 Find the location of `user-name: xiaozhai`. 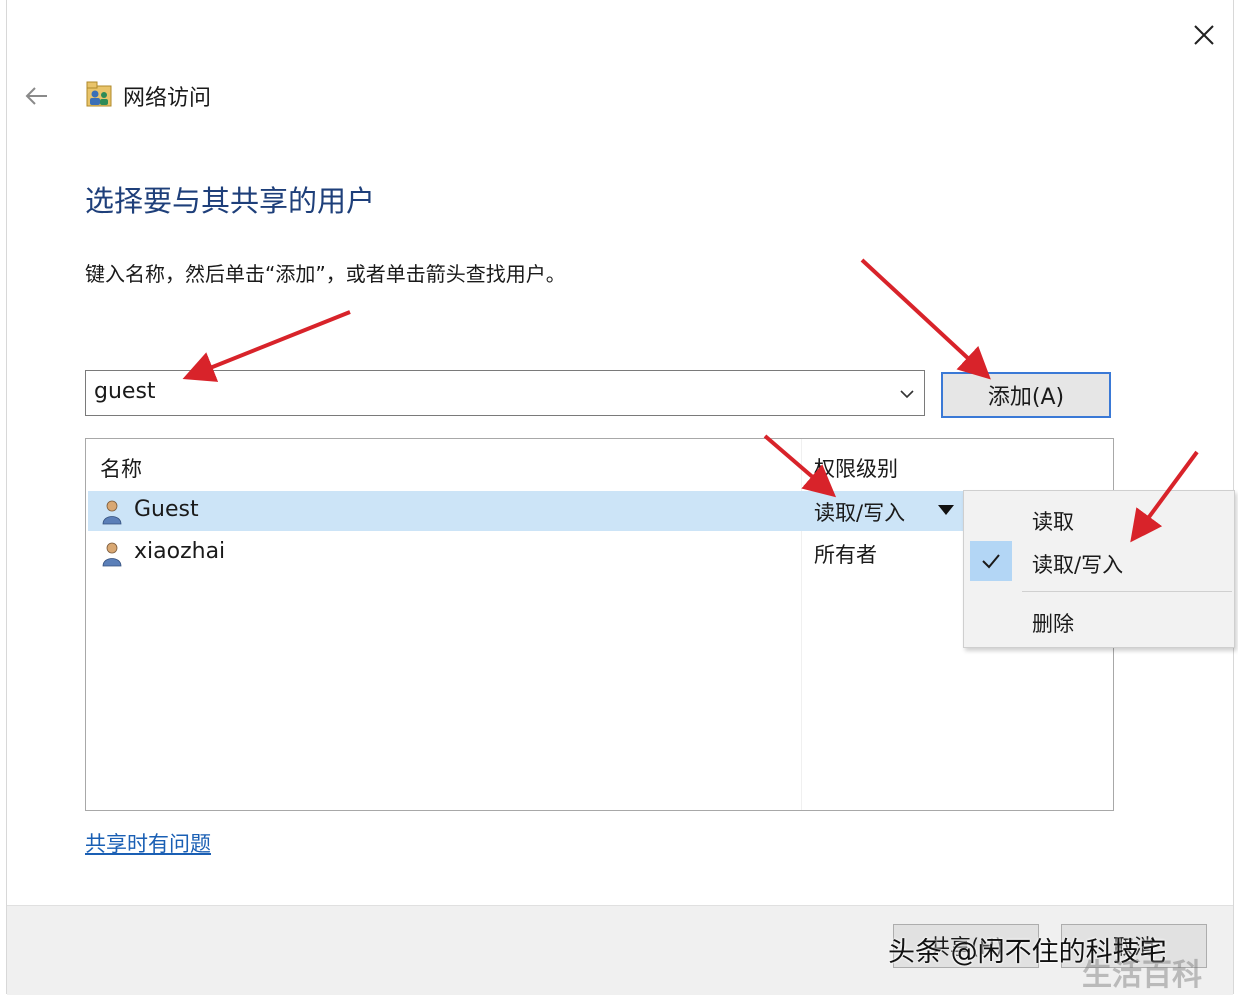

user-name: xiaozhai is located at coordinates (180, 551).